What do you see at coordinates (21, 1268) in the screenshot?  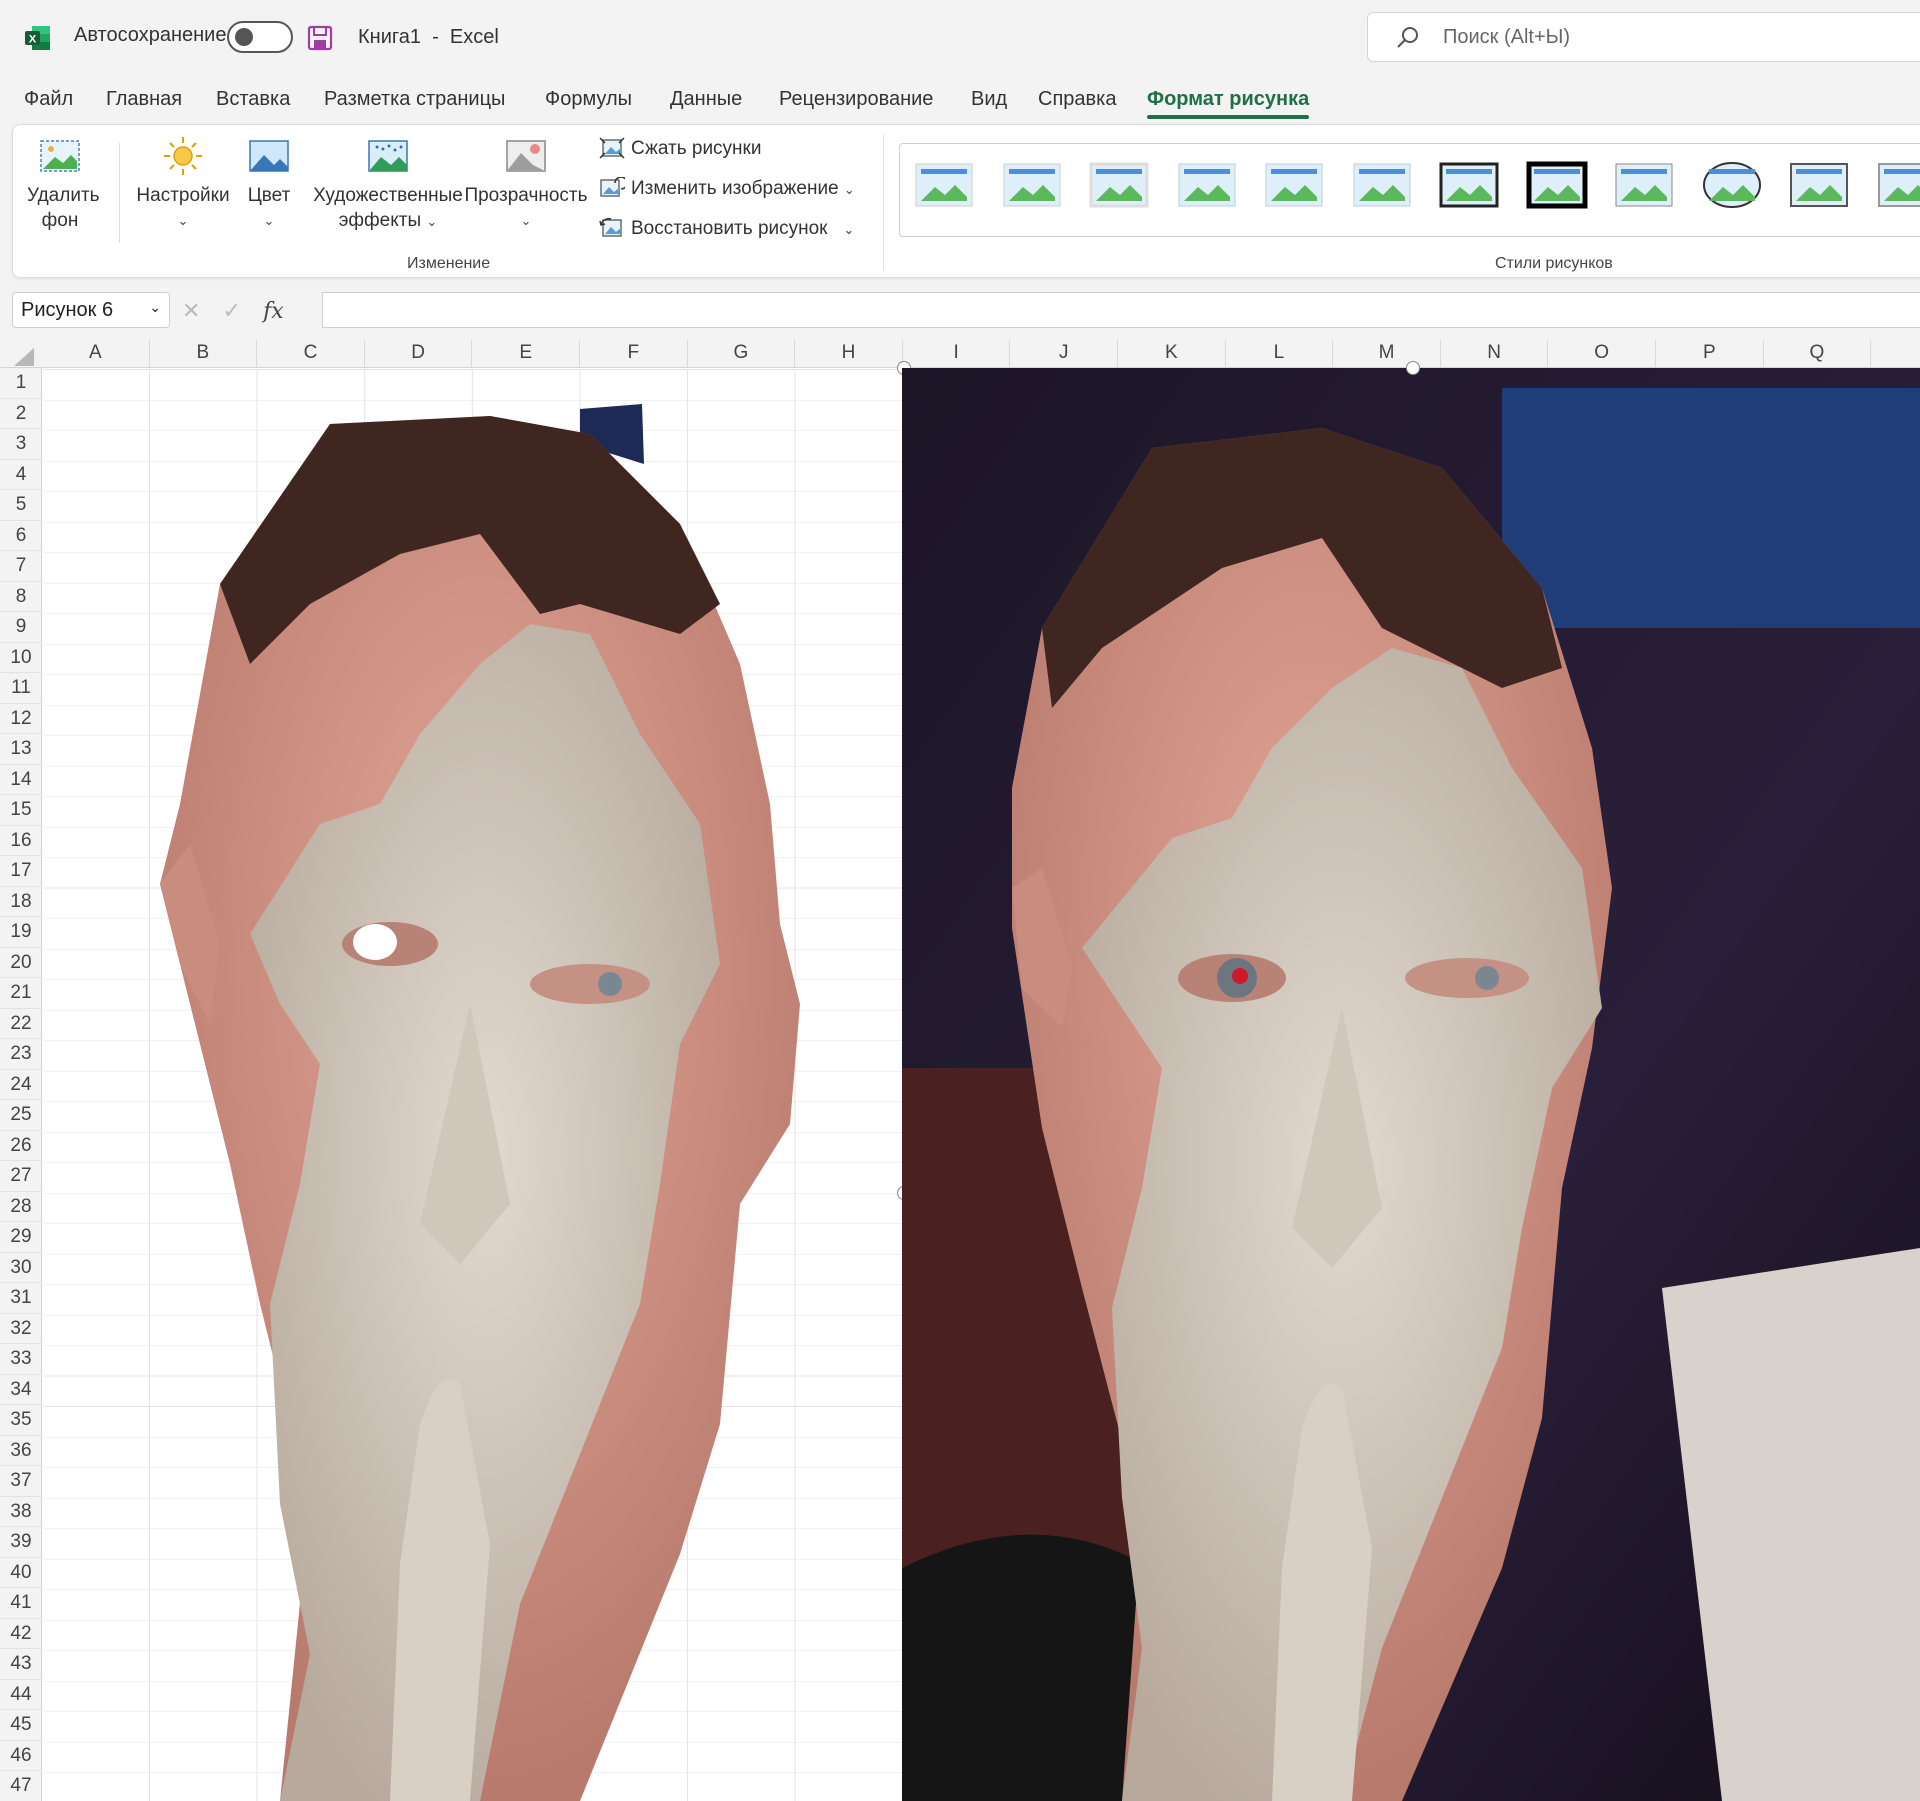 I see `row-header: 30` at bounding box center [21, 1268].